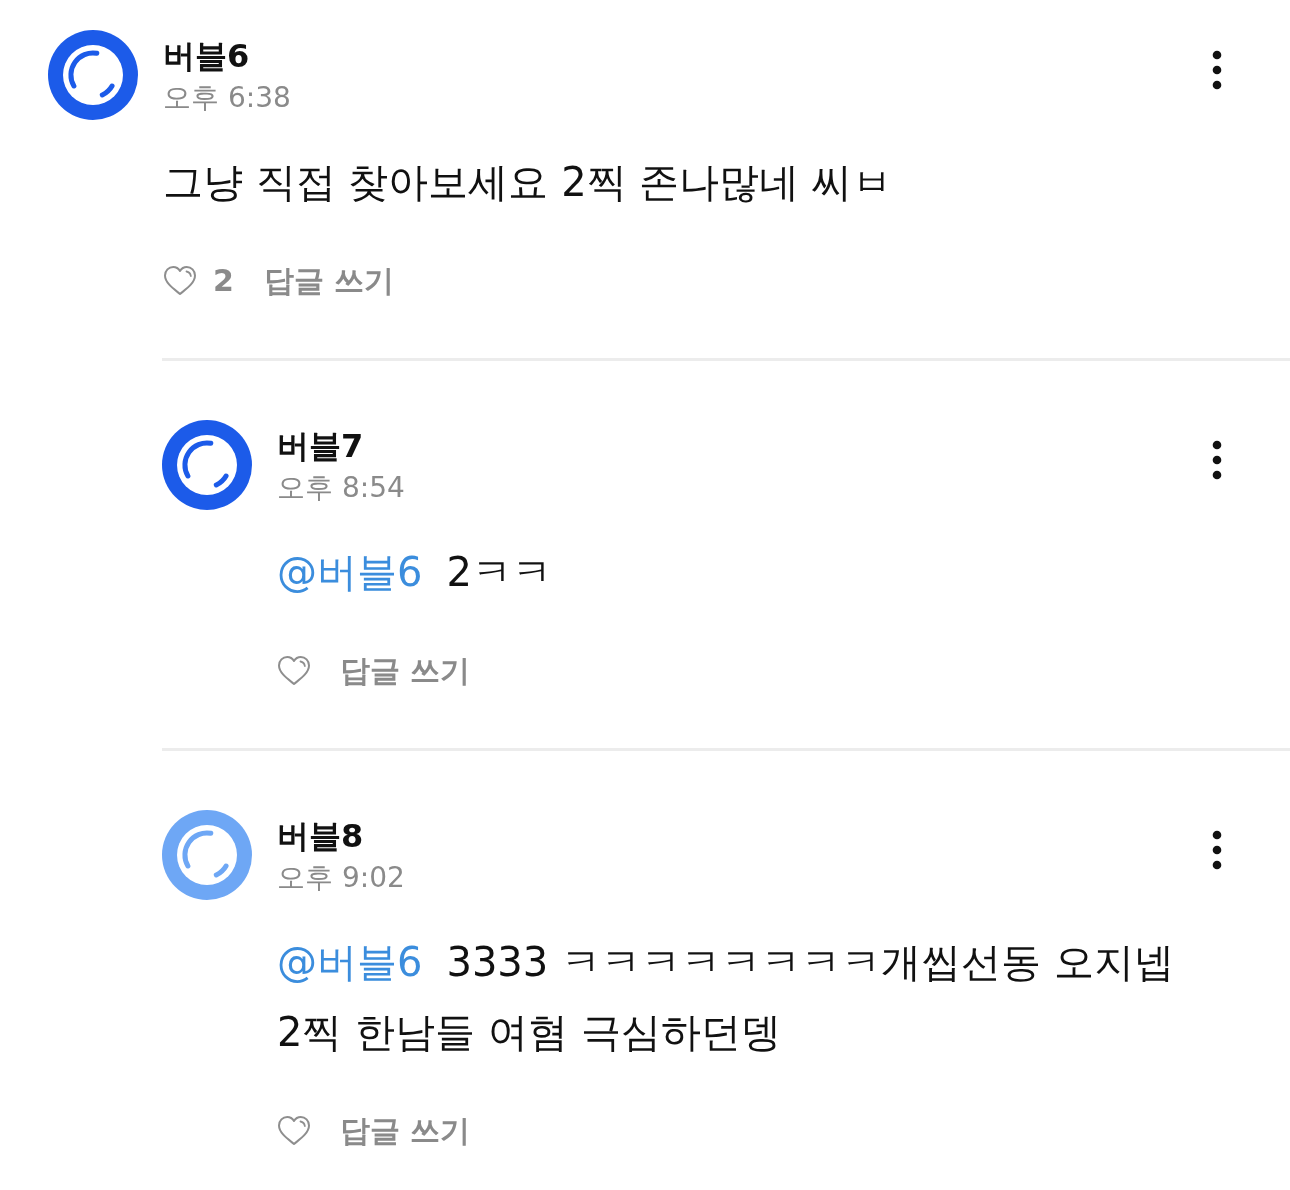 This screenshot has height=1190, width=1290. What do you see at coordinates (321, 446) in the screenshot?
I see `author-name: 버블7` at bounding box center [321, 446].